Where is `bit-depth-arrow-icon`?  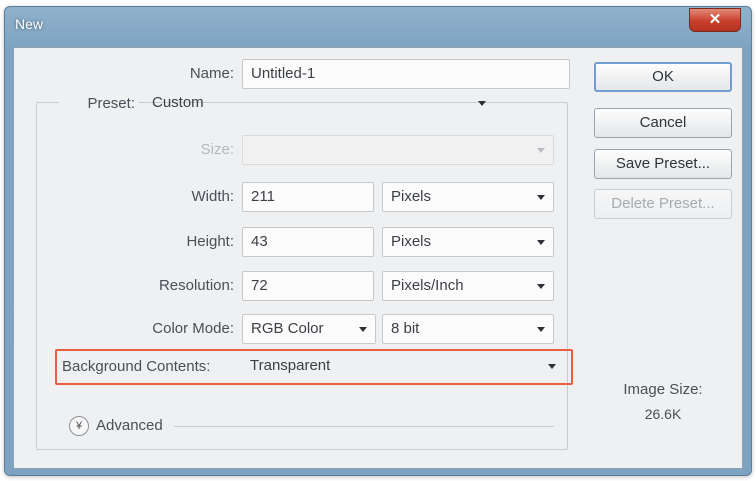
bit-depth-arrow-icon is located at coordinates (541, 329).